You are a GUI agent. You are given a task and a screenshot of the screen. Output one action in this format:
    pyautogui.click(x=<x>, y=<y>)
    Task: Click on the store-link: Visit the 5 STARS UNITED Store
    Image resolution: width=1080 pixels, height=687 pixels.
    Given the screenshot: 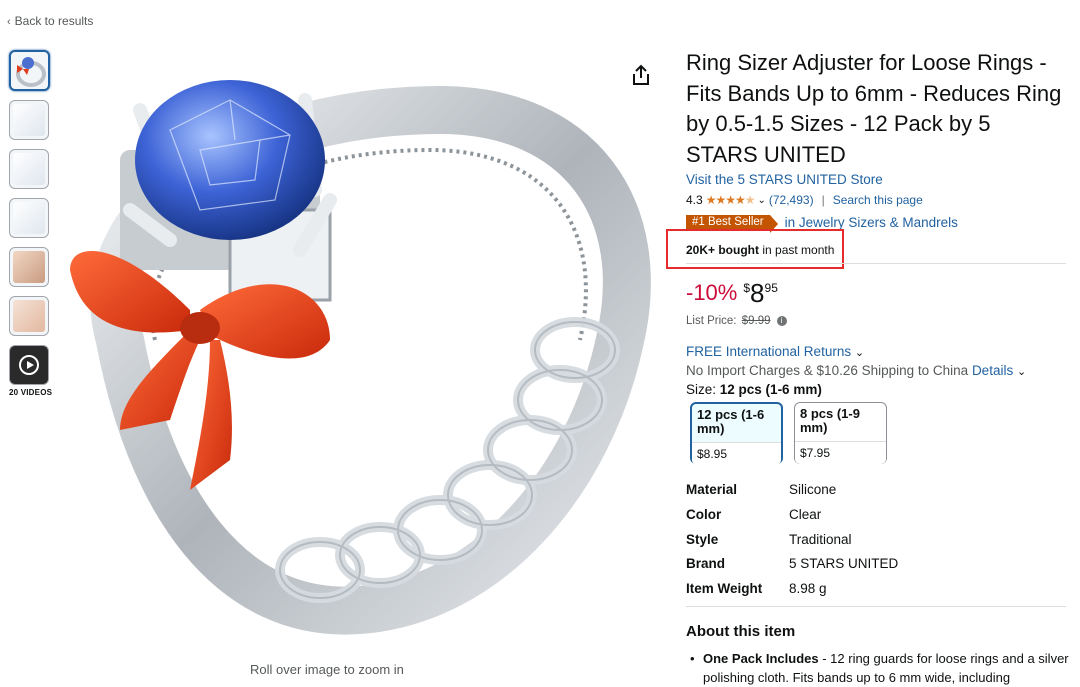 What is the action you would take?
    pyautogui.click(x=876, y=179)
    